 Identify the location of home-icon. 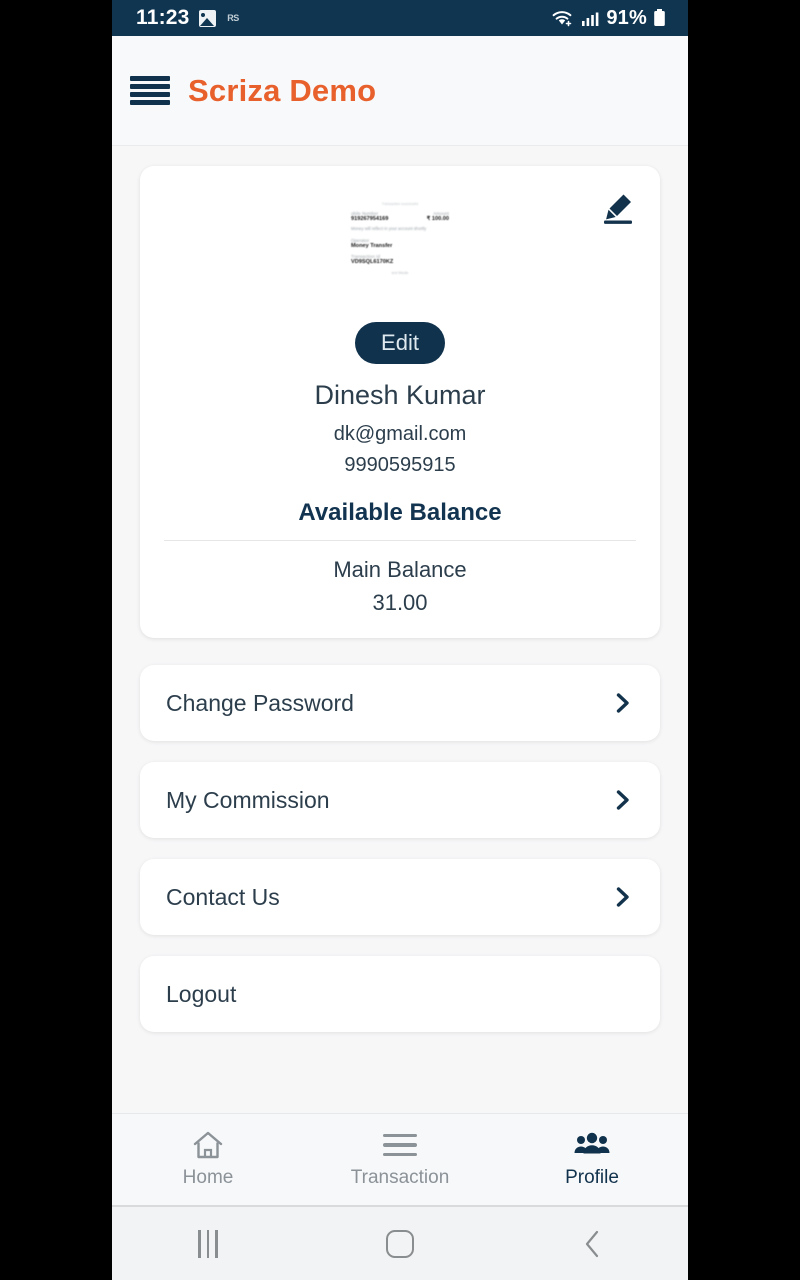
(208, 1145).